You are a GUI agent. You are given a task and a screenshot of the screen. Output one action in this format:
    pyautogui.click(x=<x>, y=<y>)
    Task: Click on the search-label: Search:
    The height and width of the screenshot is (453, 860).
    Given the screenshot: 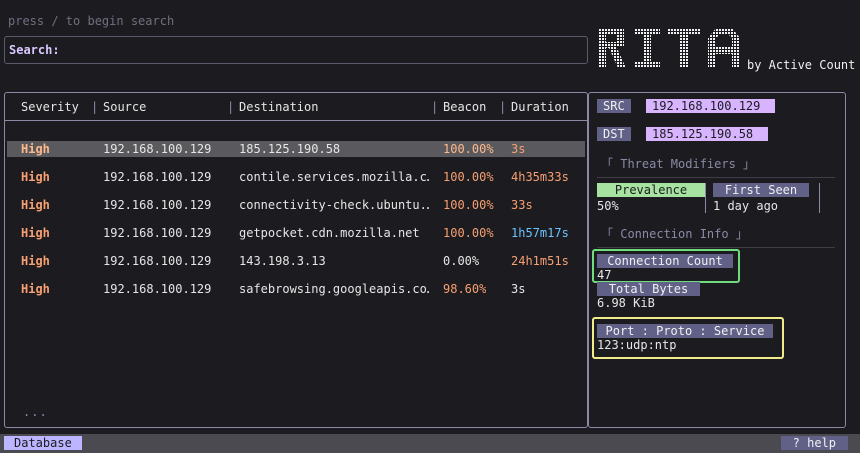 What is the action you would take?
    pyautogui.click(x=34, y=50)
    